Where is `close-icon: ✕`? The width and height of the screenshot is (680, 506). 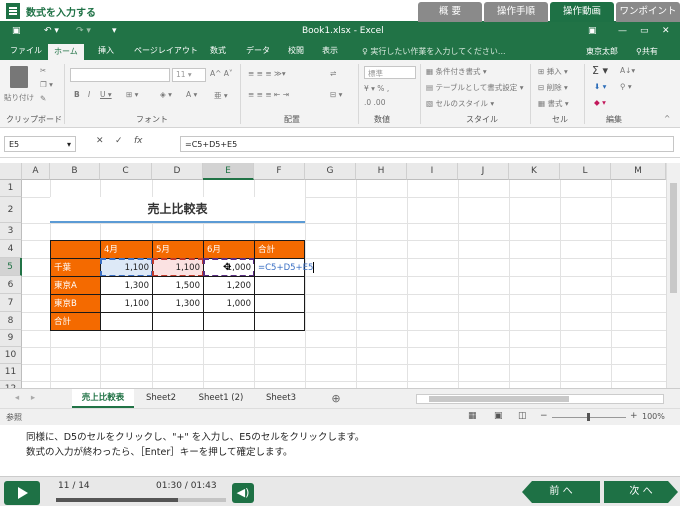
close-icon: ✕ is located at coordinates (666, 31).